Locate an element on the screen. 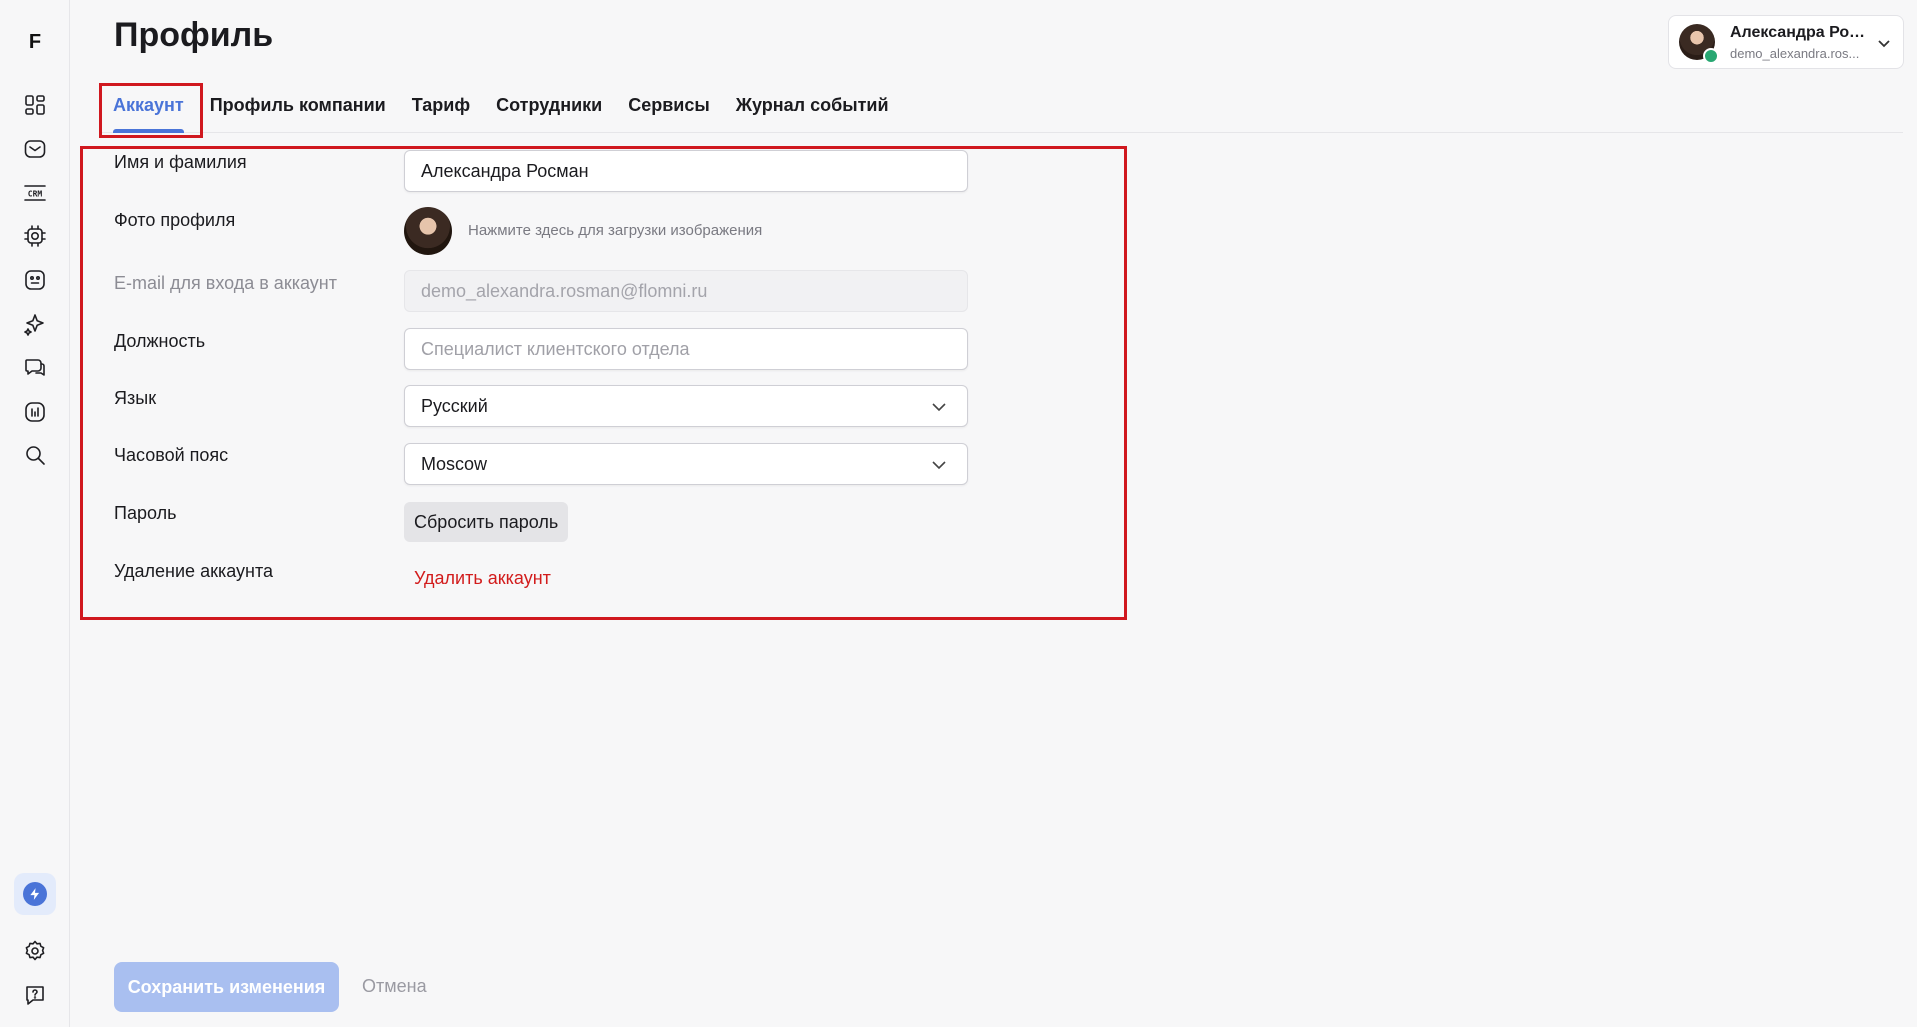  dashboard-icon is located at coordinates (35, 105).